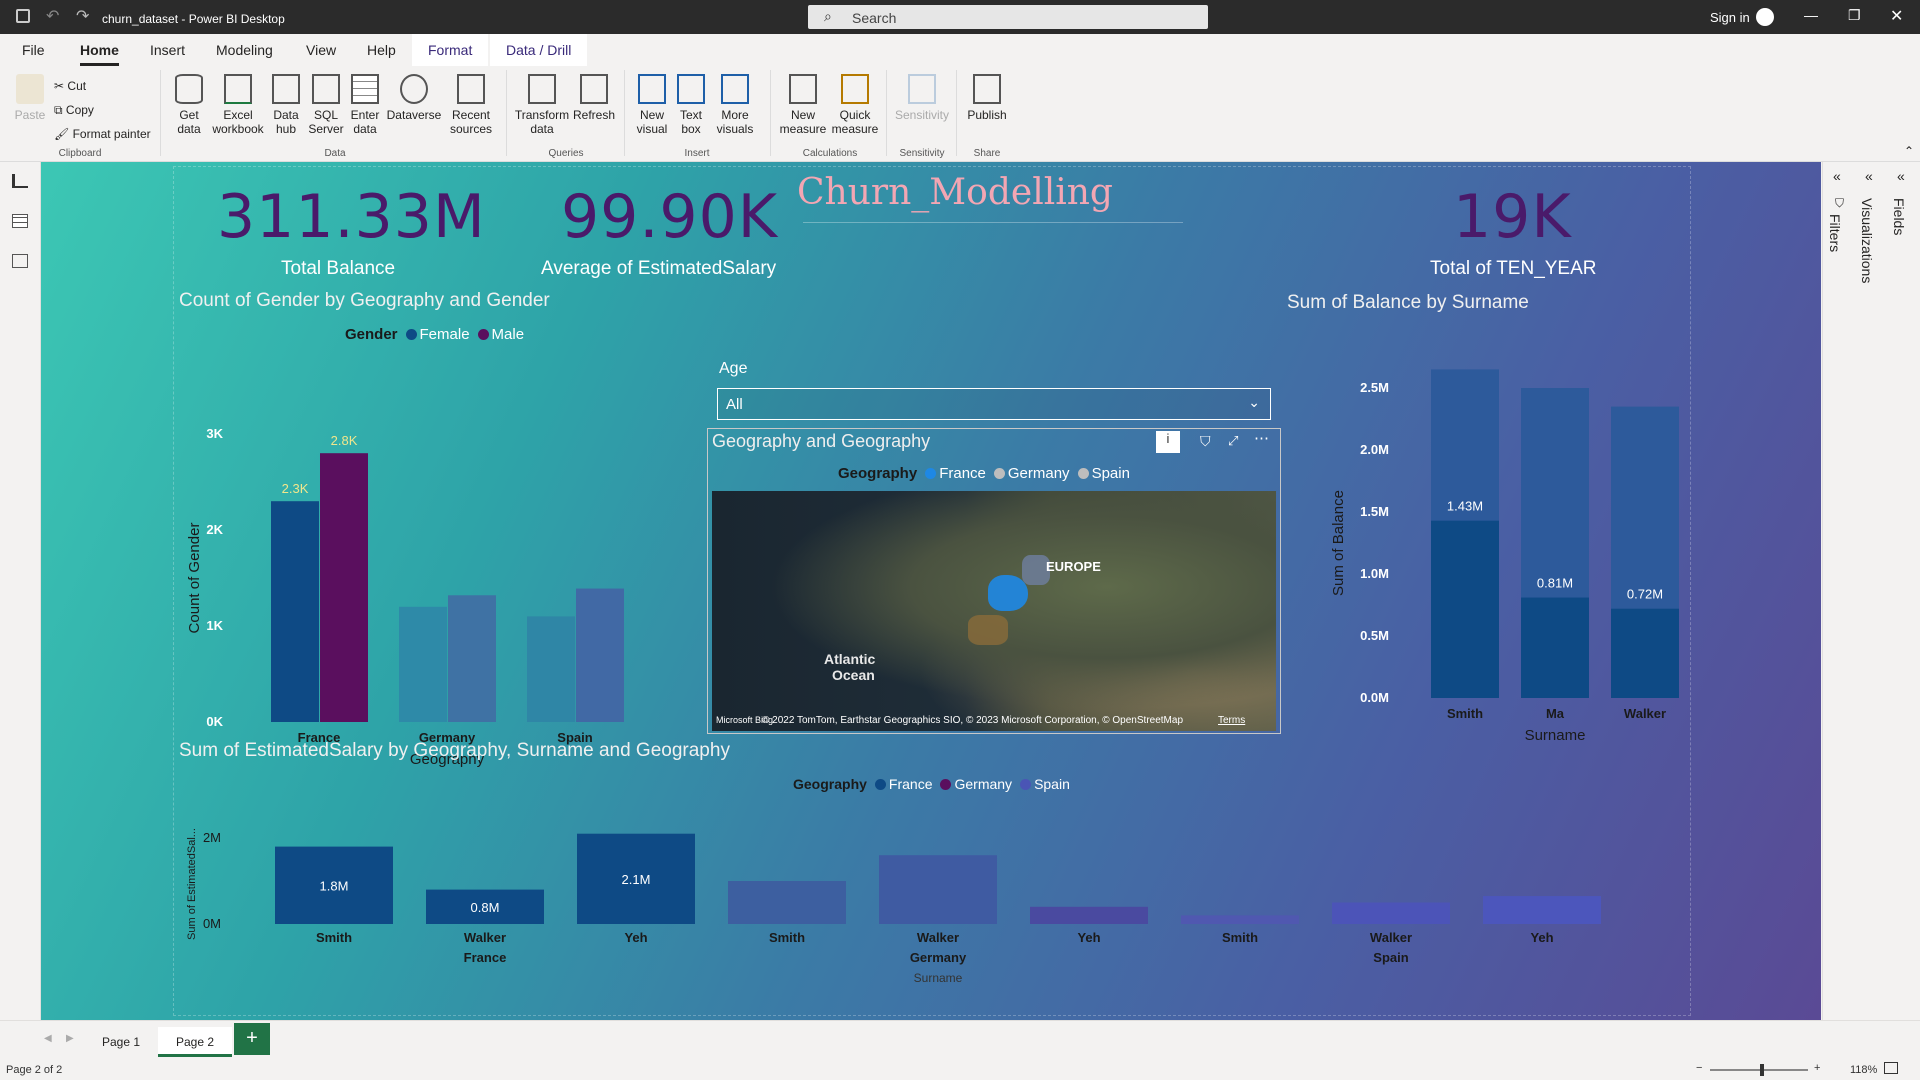 This screenshot has width=1920, height=1080. I want to click on sensitivity-button: Sensitivity, so click(922, 98).